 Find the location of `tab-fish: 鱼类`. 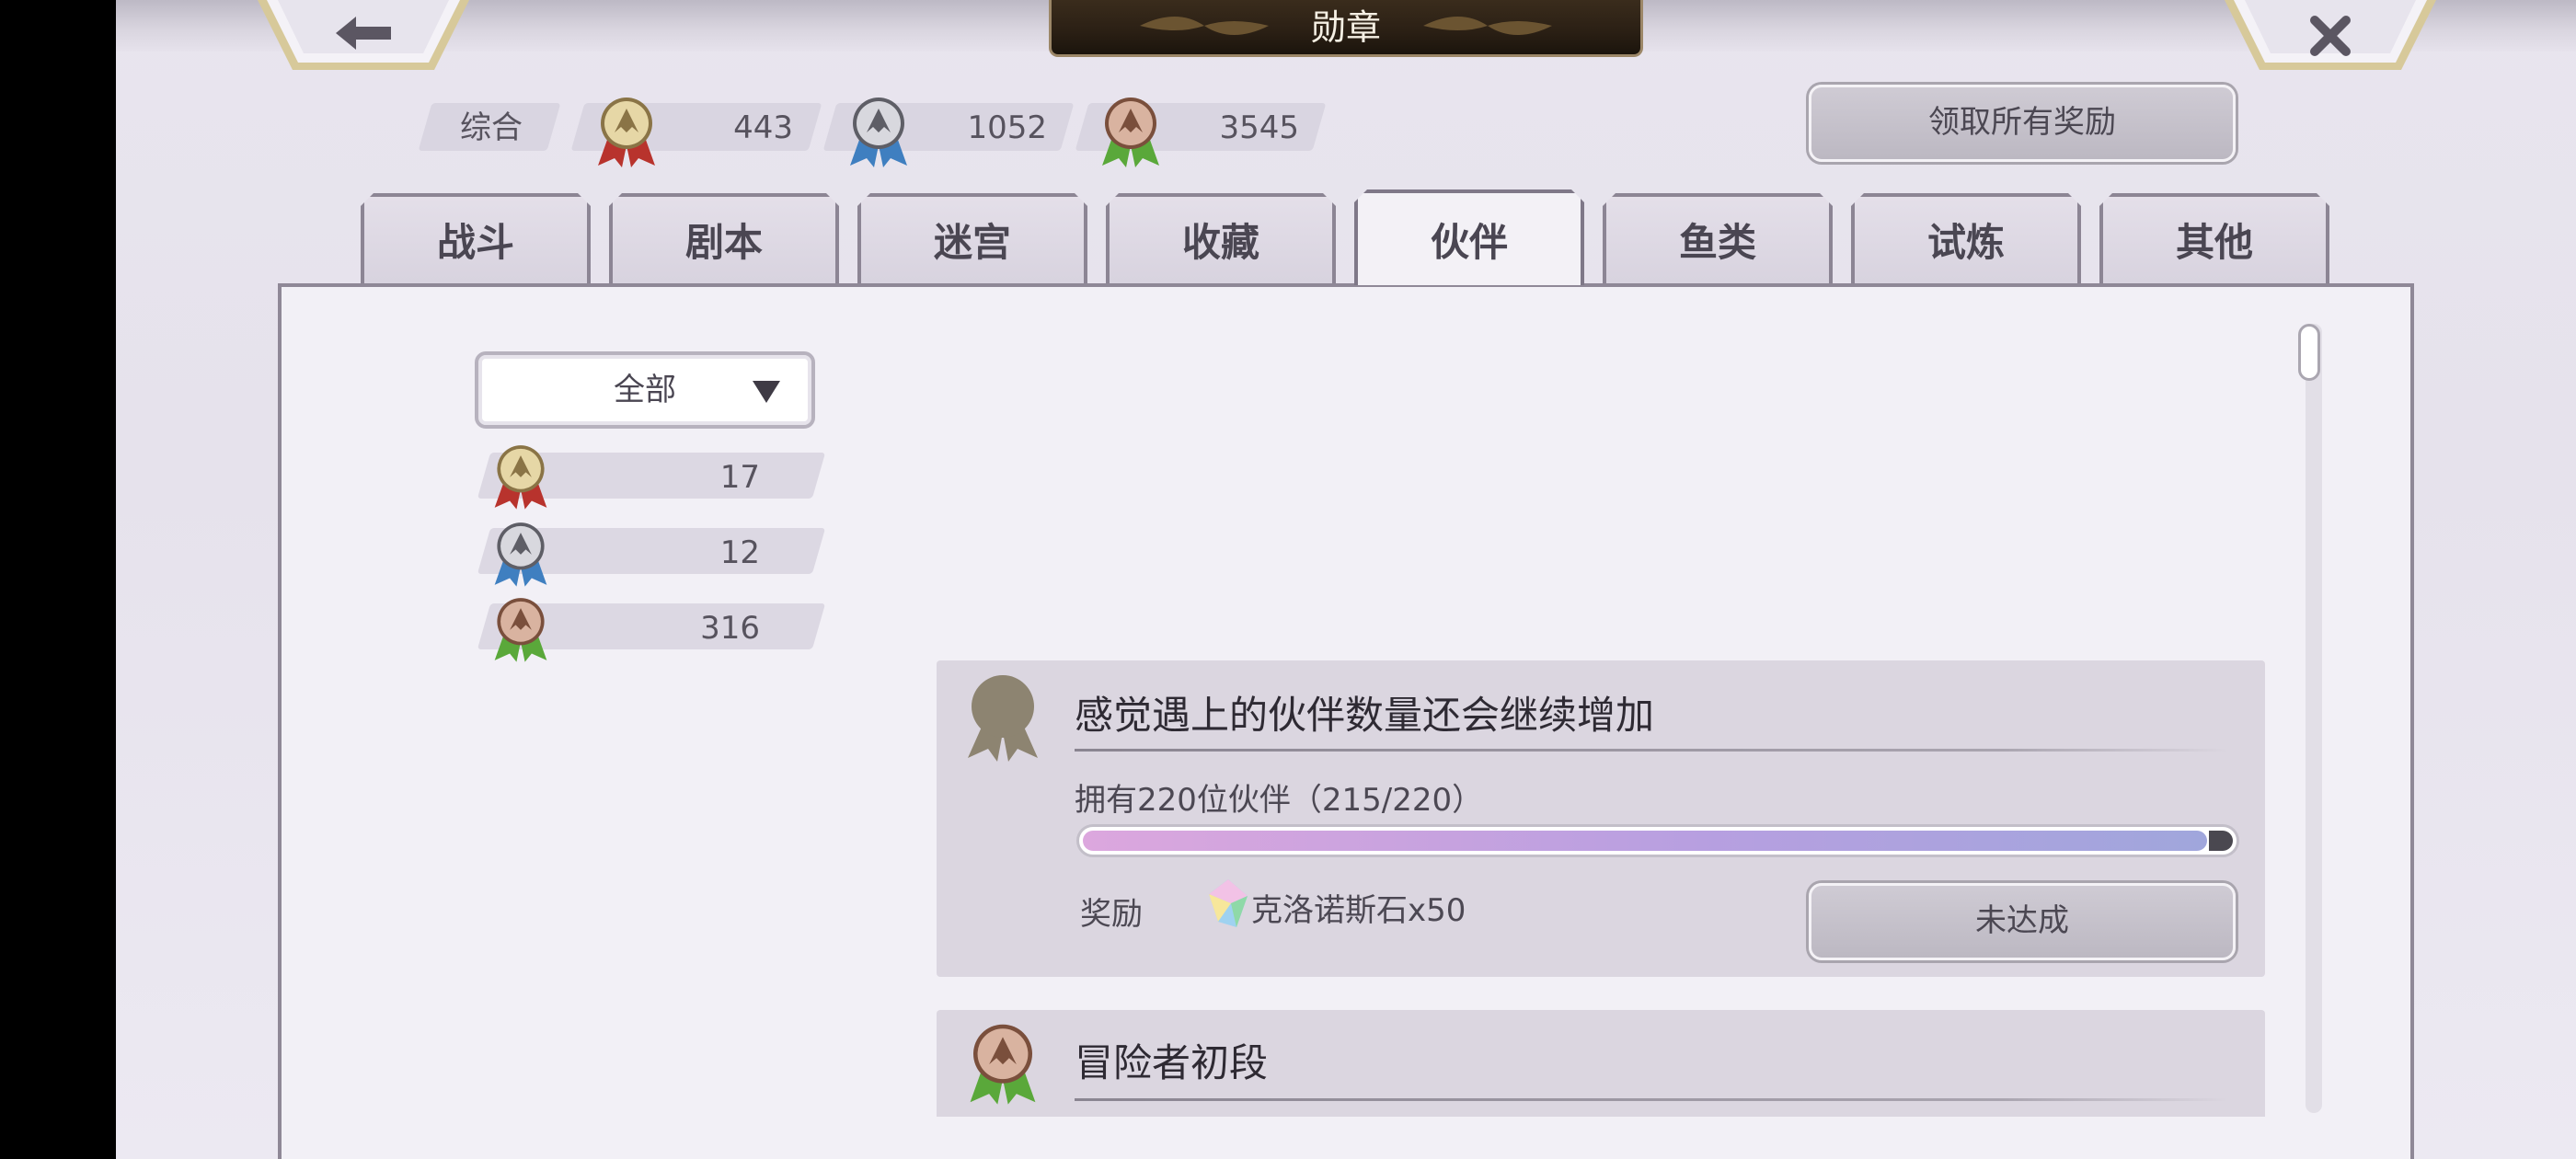

tab-fish: 鱼类 is located at coordinates (1718, 241).